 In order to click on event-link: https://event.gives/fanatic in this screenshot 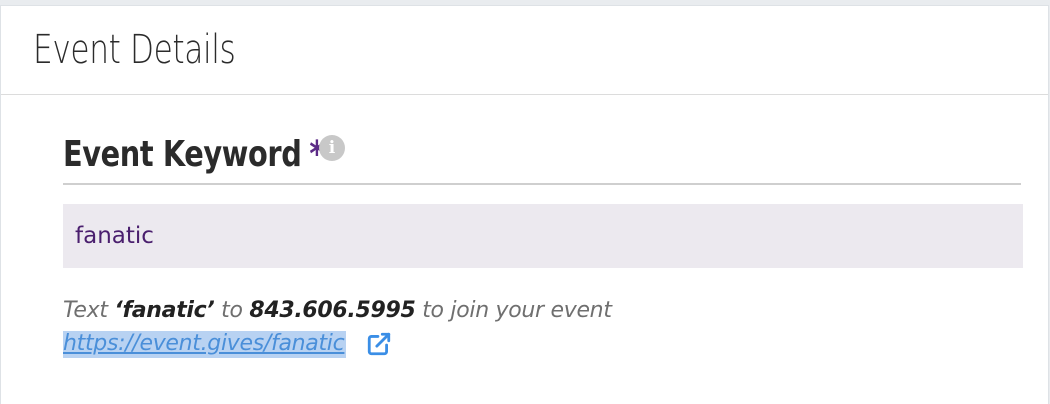, I will do `click(205, 344)`.